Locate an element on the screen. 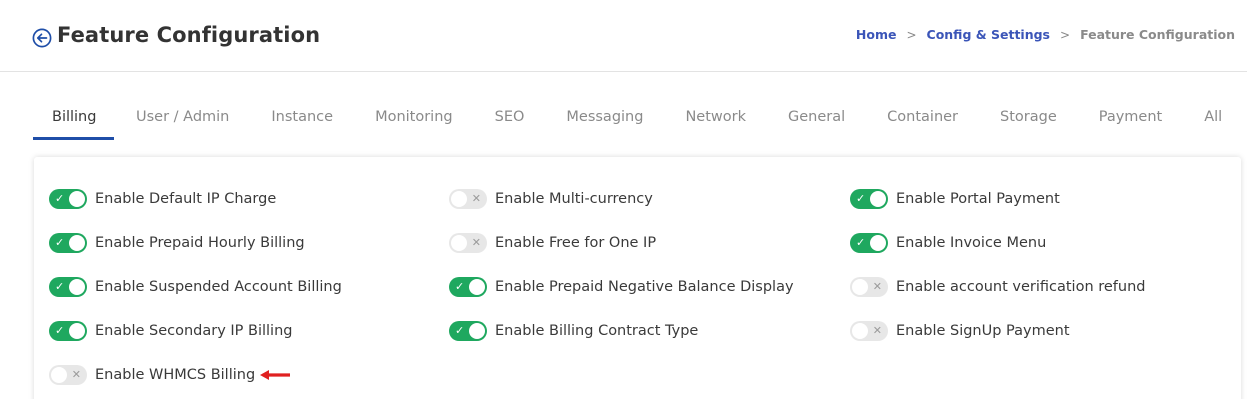 This screenshot has height=399, width=1247. setting-label: Enable Secondary IP Billing is located at coordinates (194, 331).